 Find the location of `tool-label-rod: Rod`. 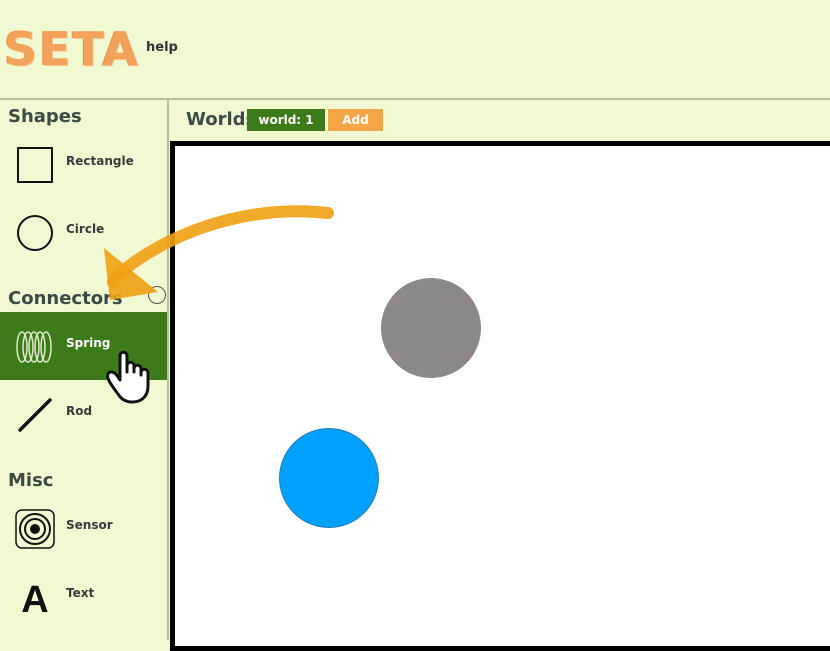

tool-label-rod: Rod is located at coordinates (79, 411).